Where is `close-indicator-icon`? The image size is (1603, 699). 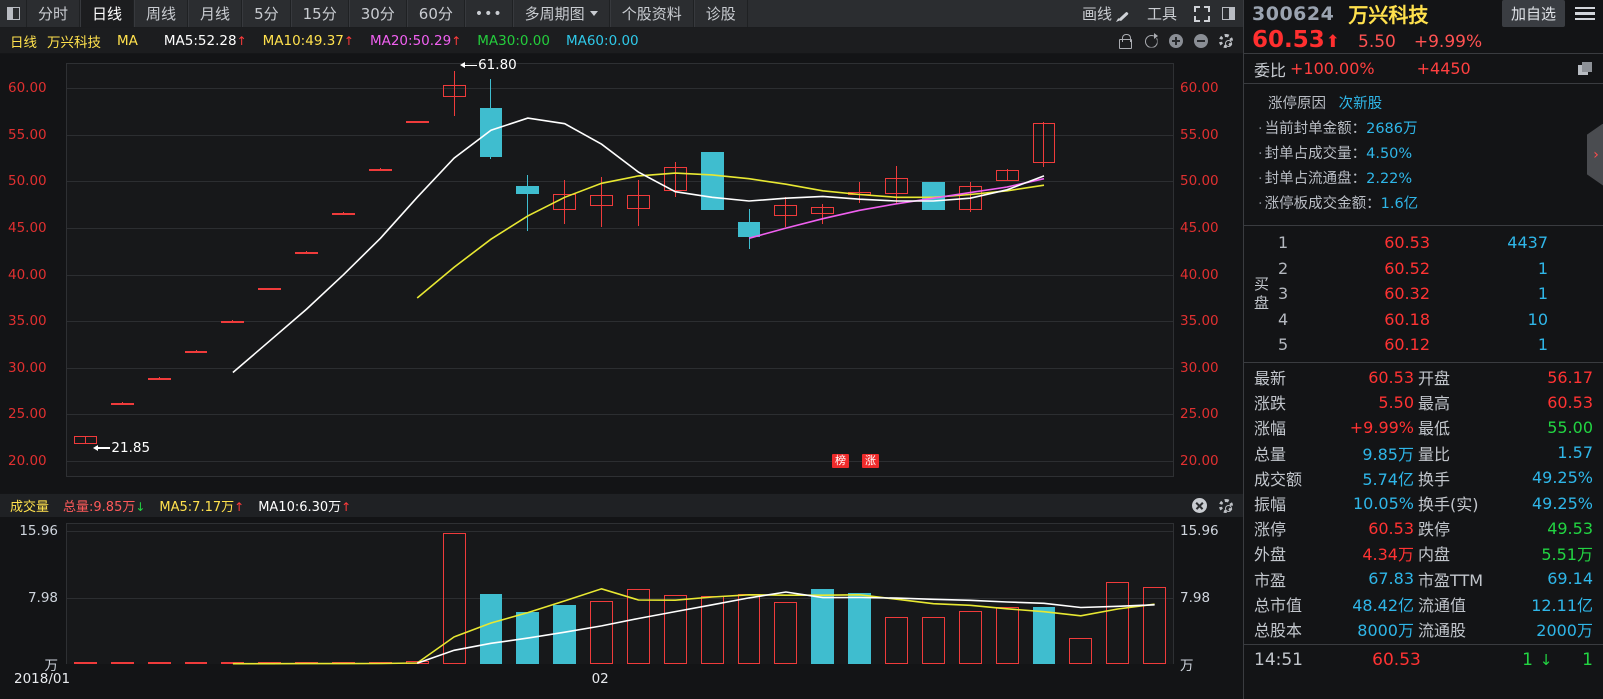 close-indicator-icon is located at coordinates (1199, 505).